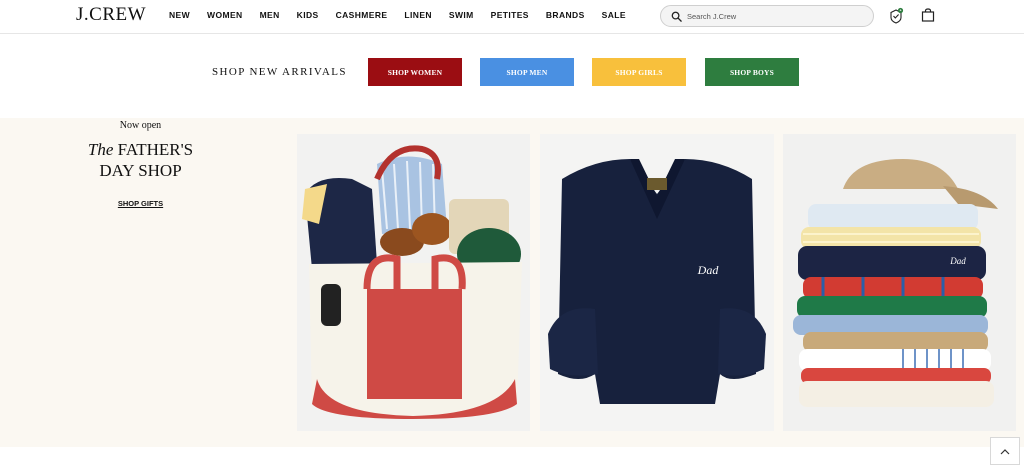  What do you see at coordinates (752, 72) in the screenshot?
I see `shop-boys-button: SHOP BOYS` at bounding box center [752, 72].